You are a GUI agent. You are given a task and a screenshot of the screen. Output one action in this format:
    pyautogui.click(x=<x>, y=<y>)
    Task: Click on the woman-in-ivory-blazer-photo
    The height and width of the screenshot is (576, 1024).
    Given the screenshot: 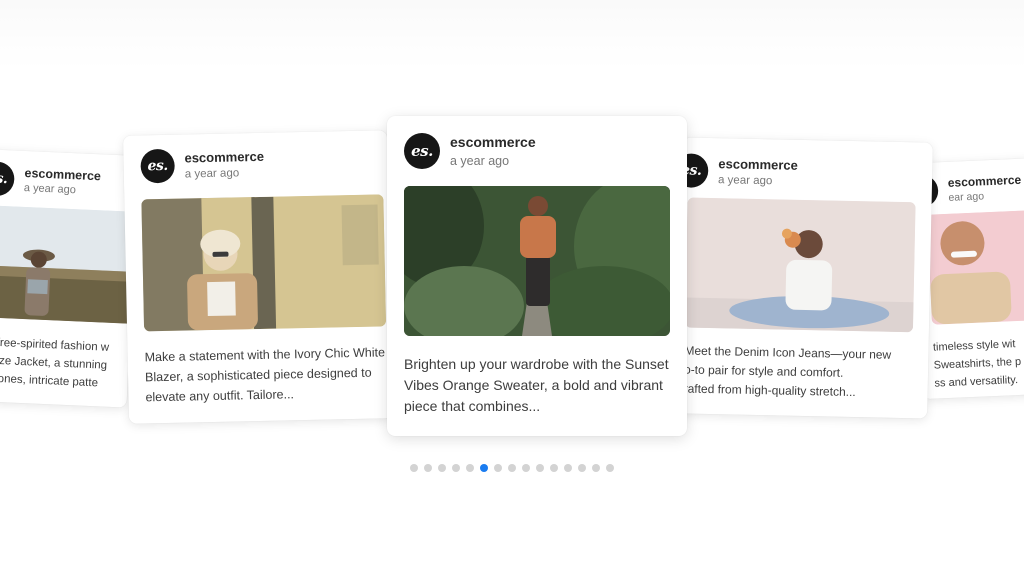 What is the action you would take?
    pyautogui.click(x=264, y=263)
    